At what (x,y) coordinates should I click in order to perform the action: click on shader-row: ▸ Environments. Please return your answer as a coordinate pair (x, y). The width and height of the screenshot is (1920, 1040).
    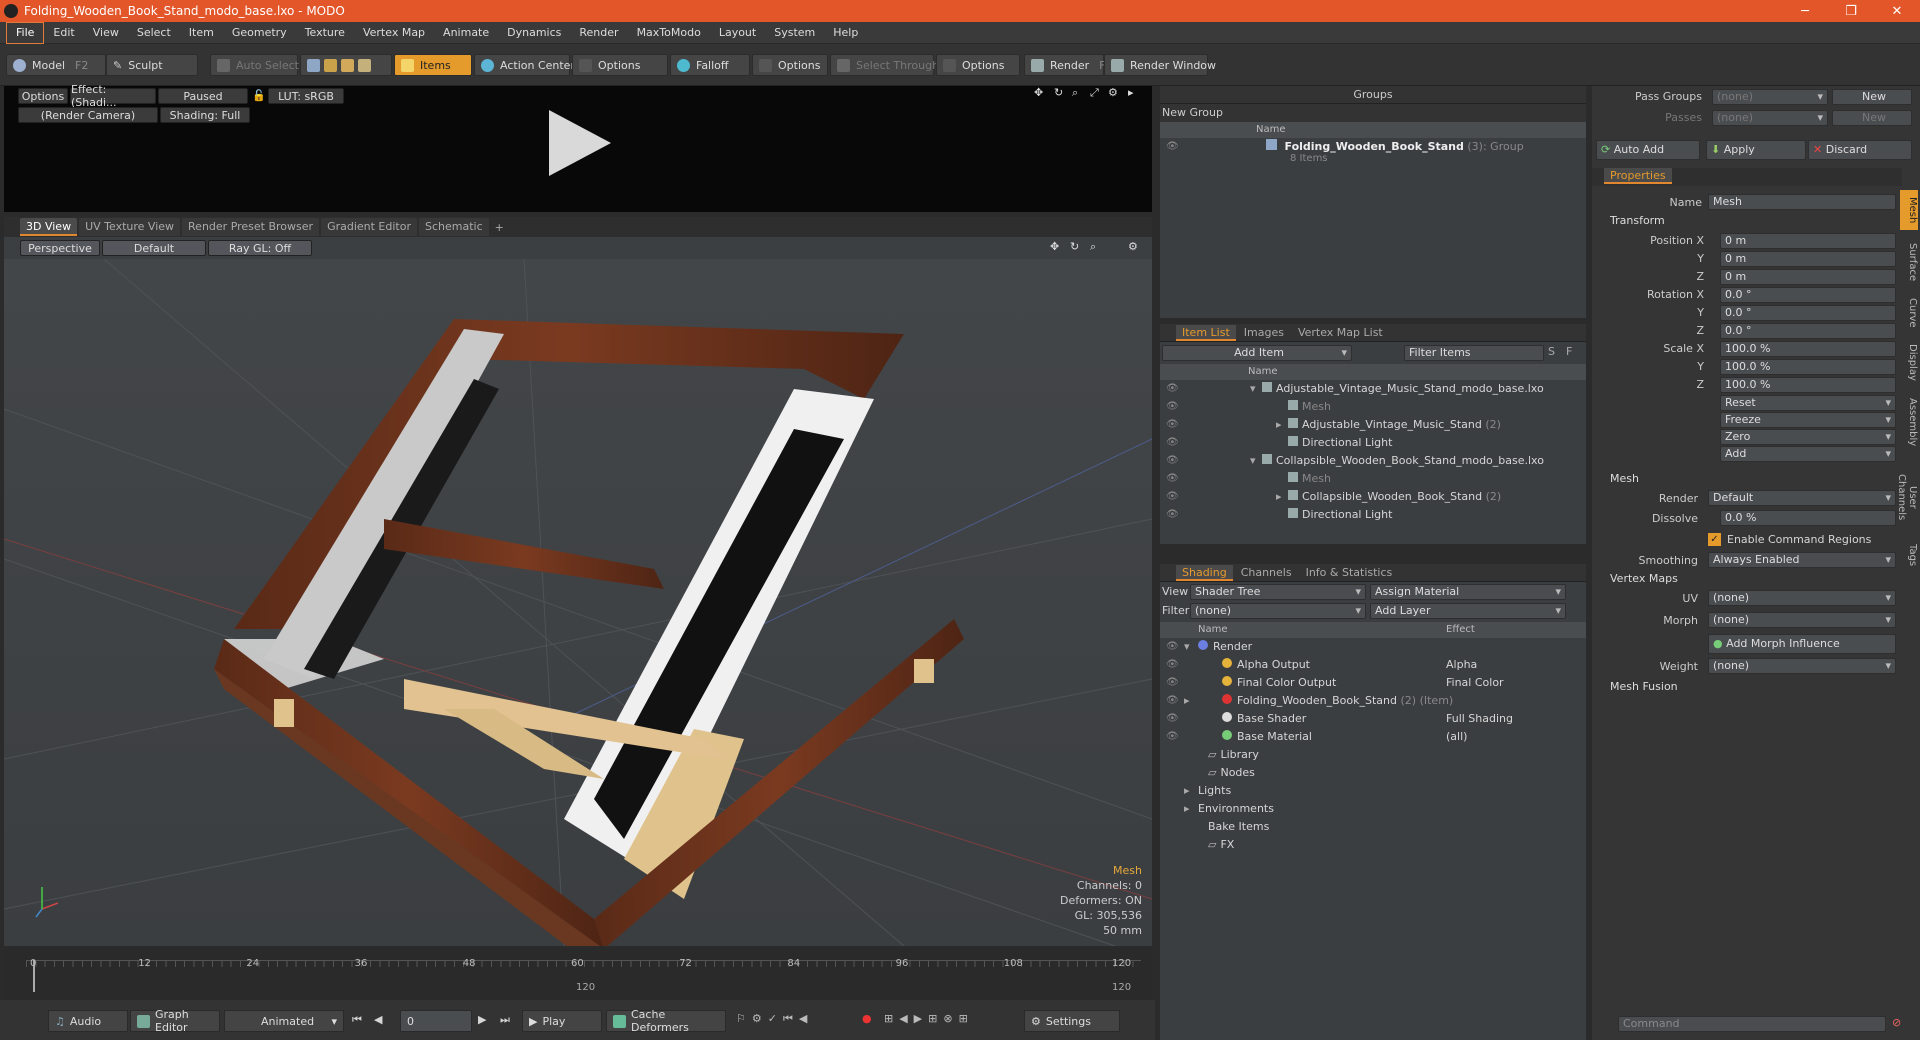
    Looking at the image, I should click on (1373, 809).